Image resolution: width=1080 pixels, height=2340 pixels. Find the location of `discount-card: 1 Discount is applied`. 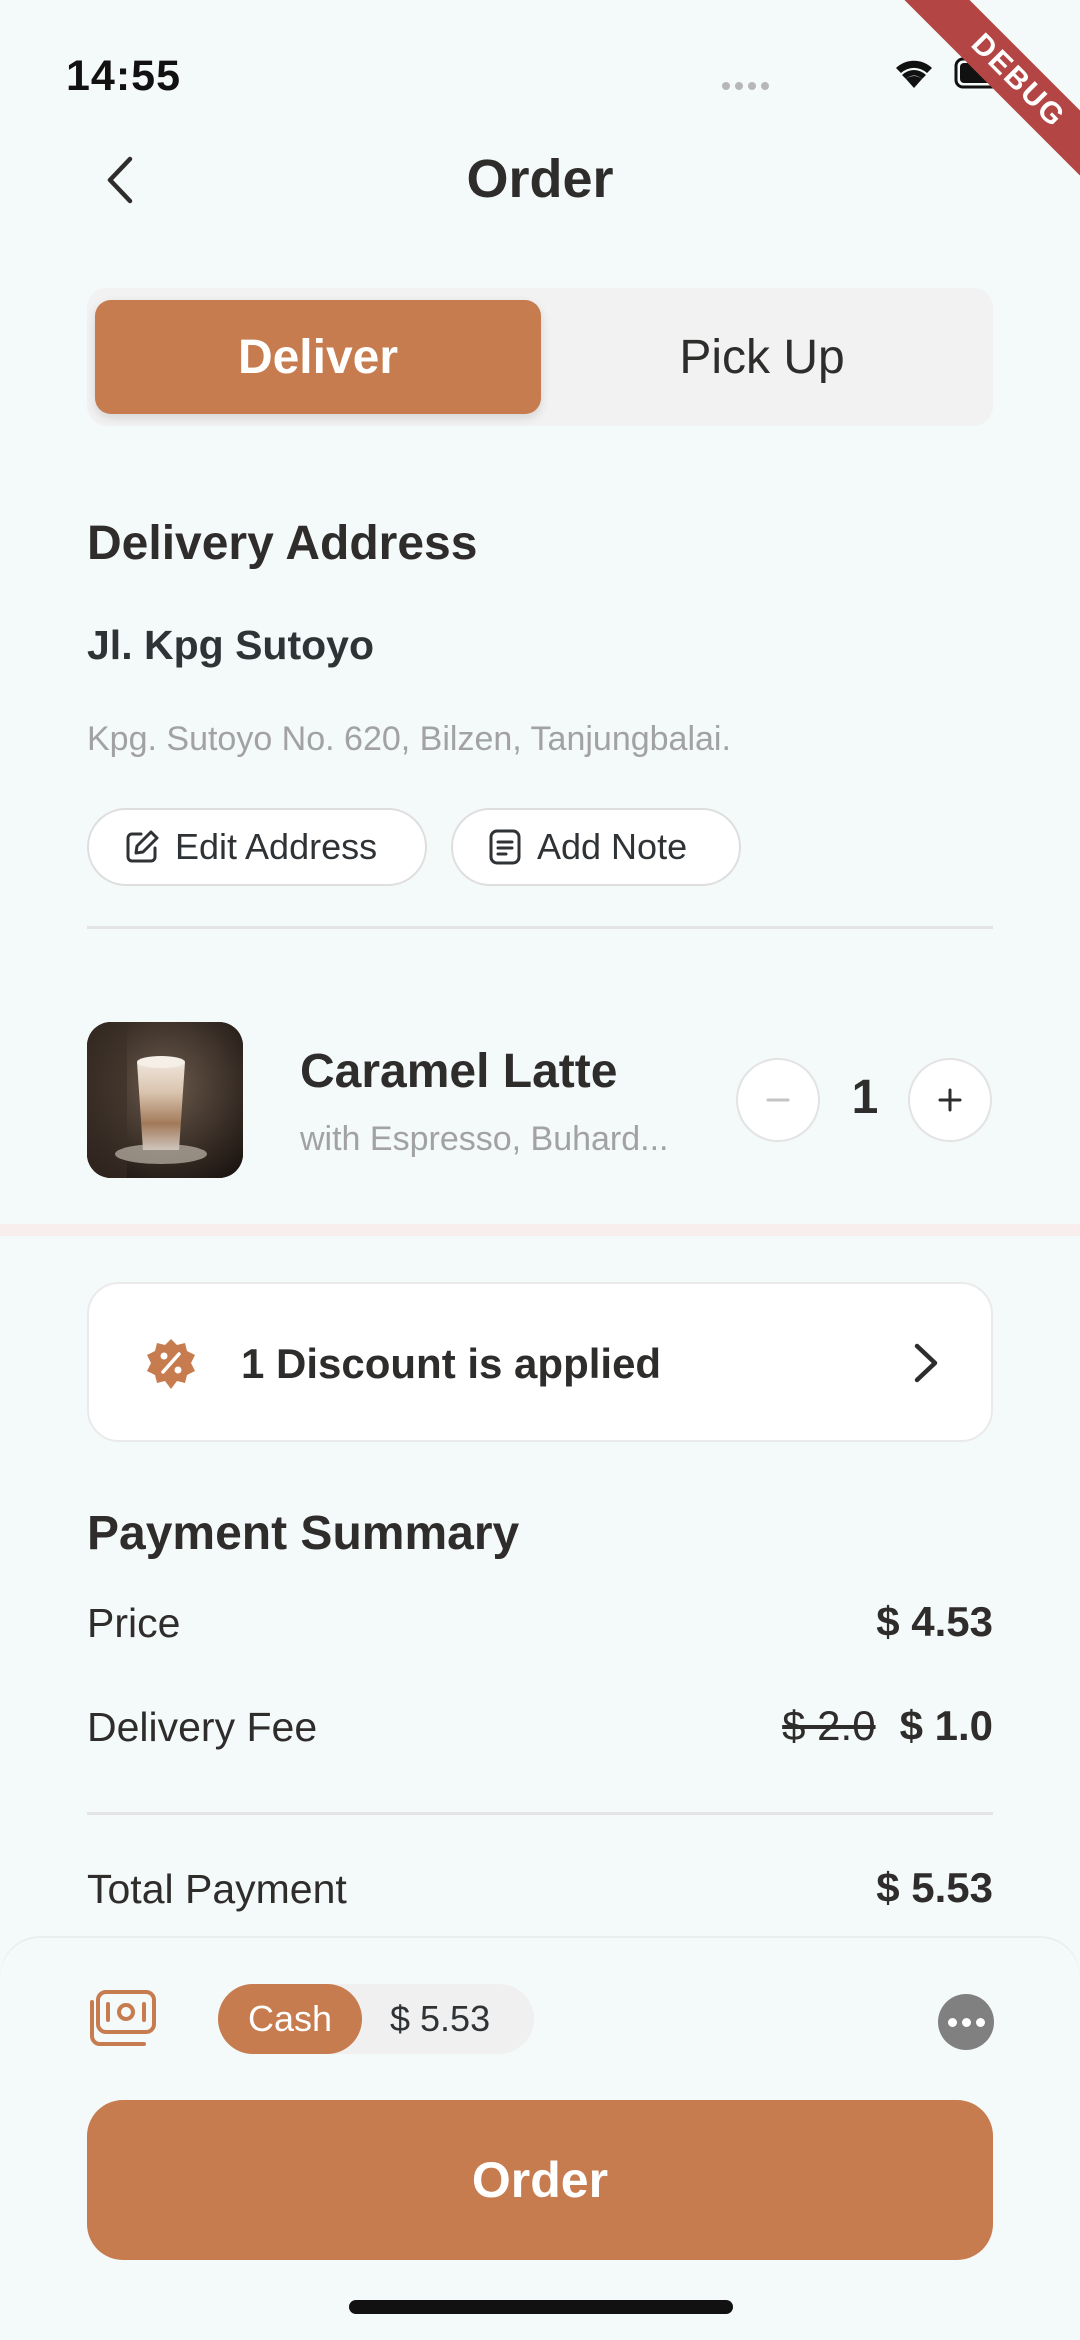

discount-card: 1 Discount is applied is located at coordinates (540, 1362).